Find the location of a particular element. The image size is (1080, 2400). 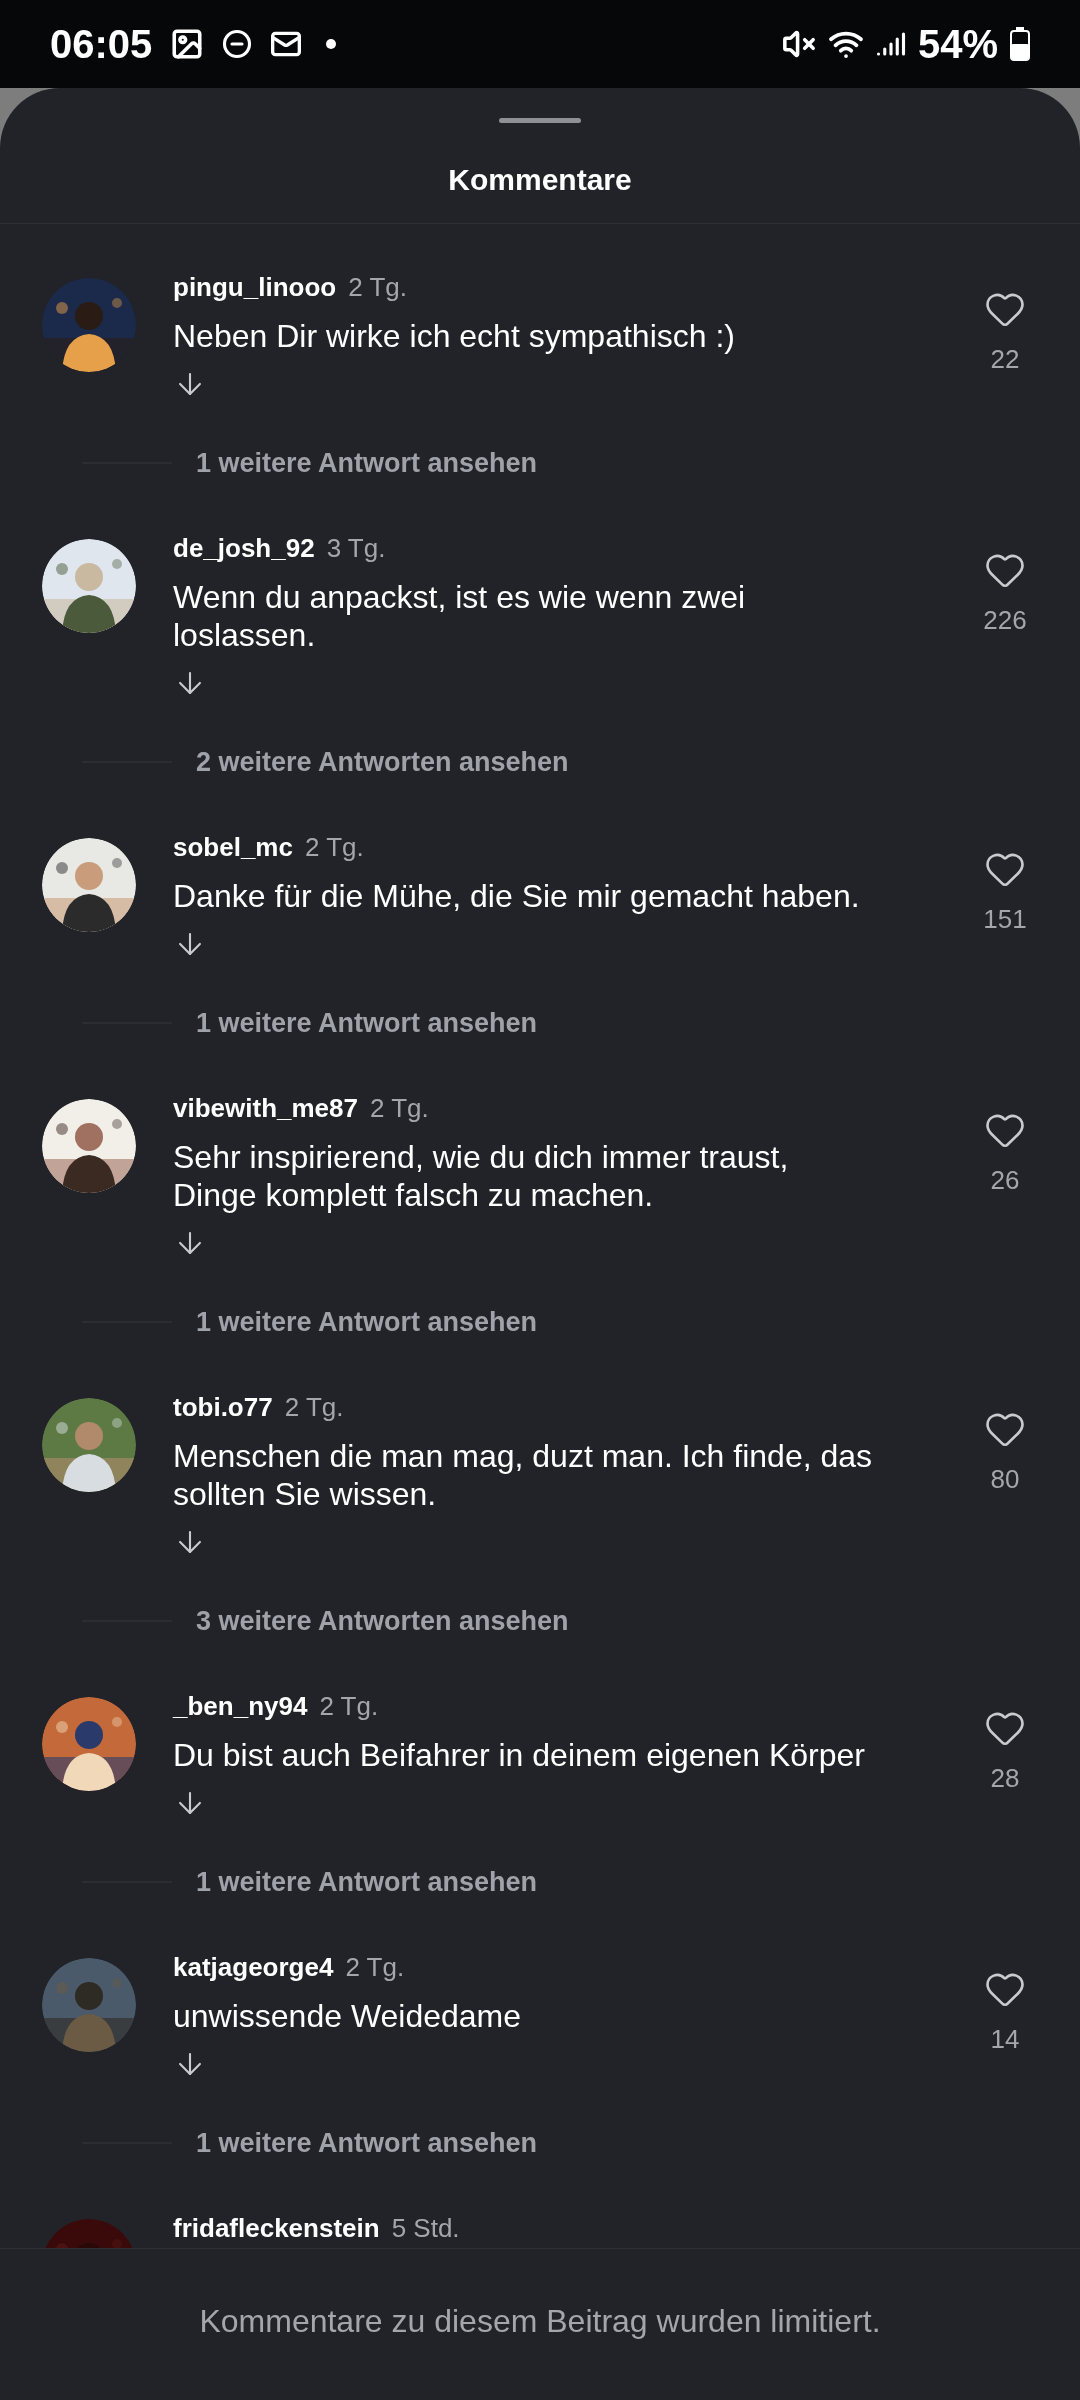

comment-text: Danke für die Mühe, die Sie mir gemacht haben. is located at coordinates (516, 896).